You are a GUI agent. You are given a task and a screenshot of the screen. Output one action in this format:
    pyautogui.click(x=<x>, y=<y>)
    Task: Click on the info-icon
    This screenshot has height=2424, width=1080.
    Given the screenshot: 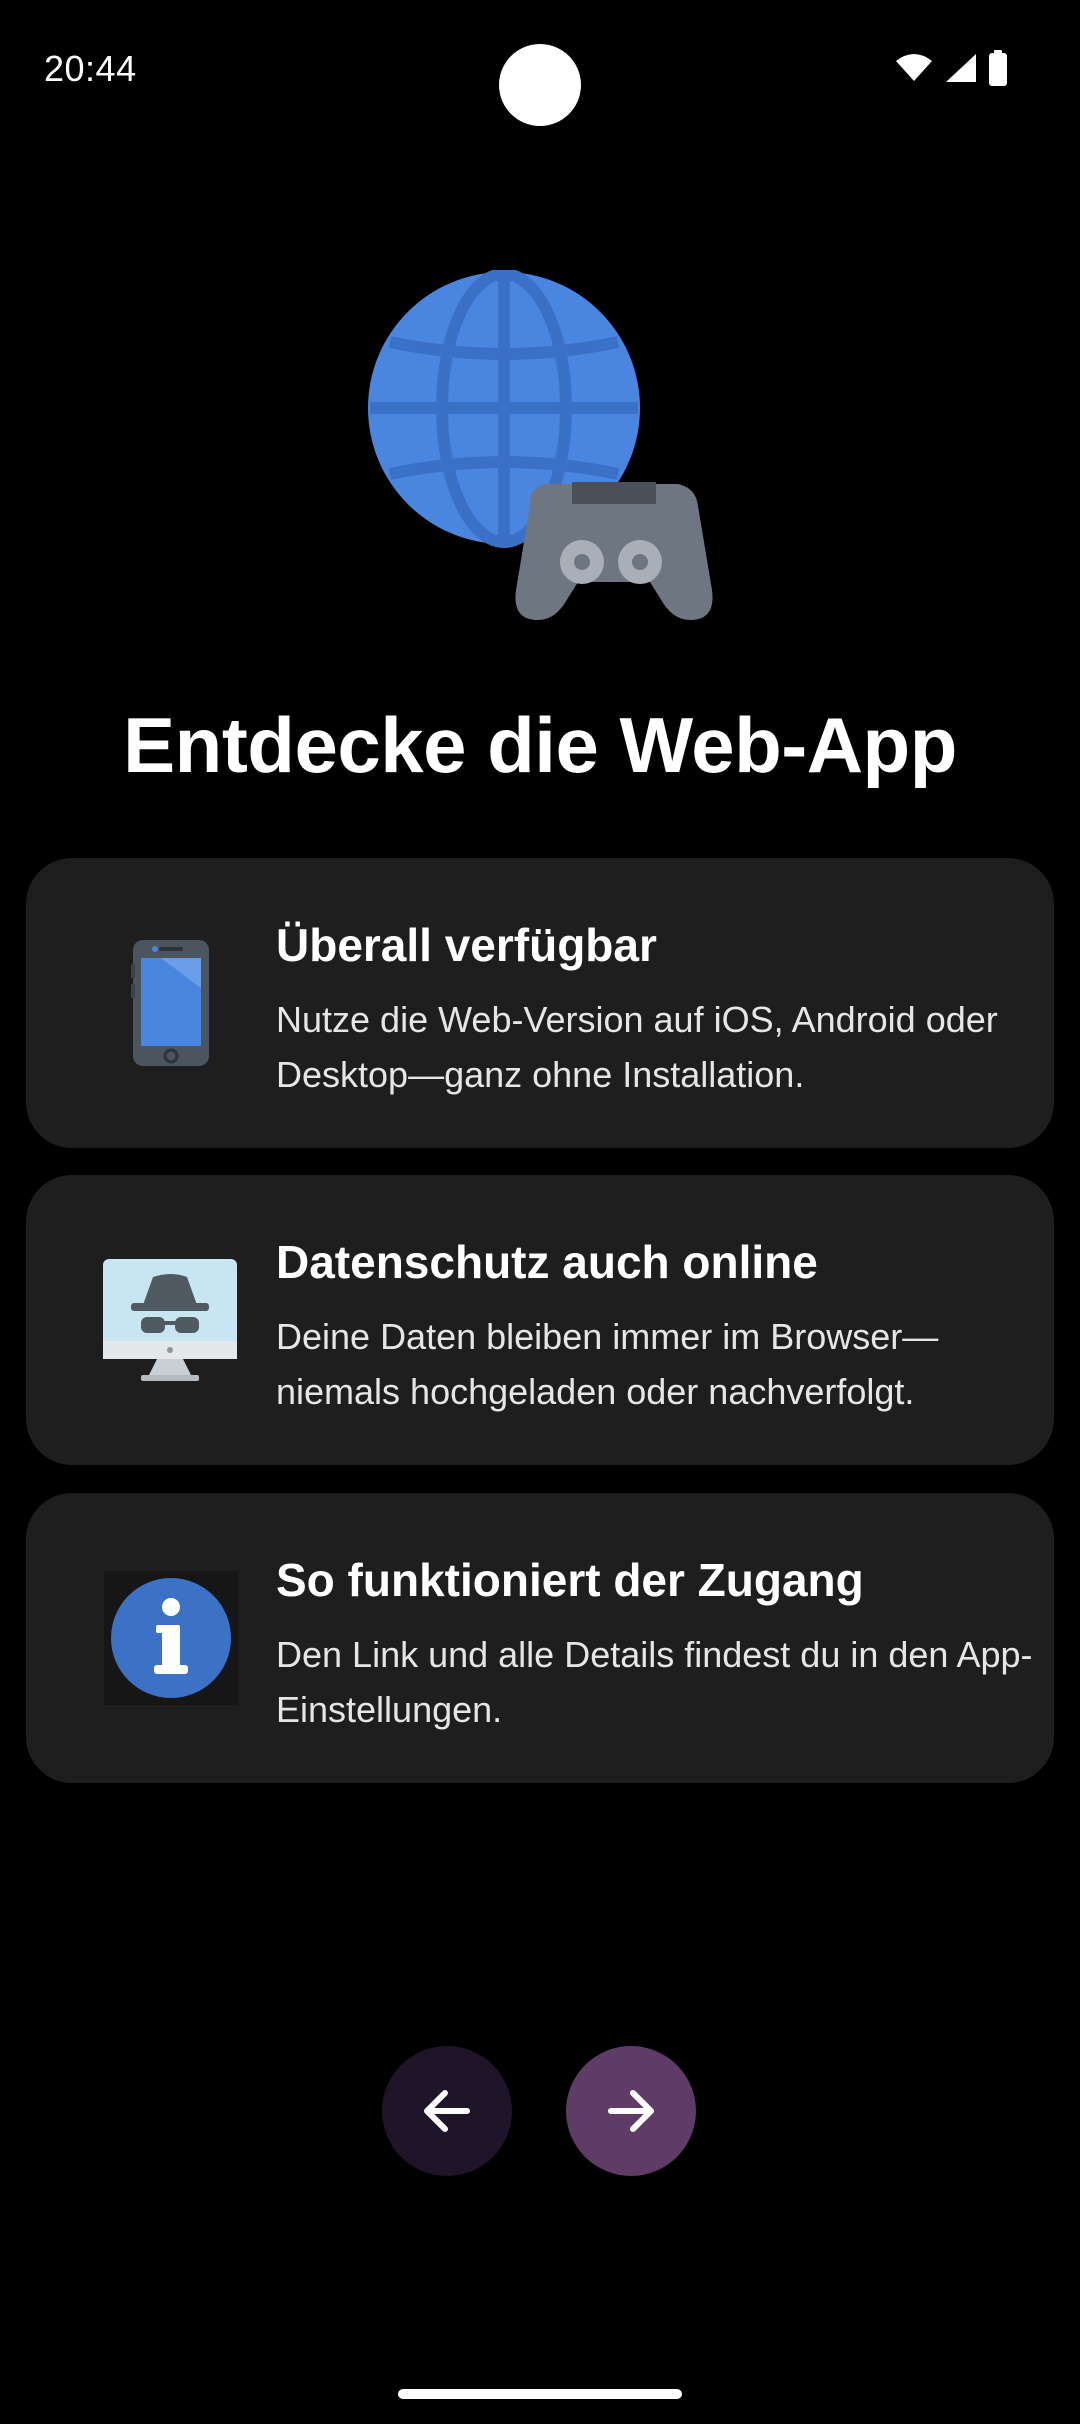 What is the action you would take?
    pyautogui.click(x=171, y=1638)
    